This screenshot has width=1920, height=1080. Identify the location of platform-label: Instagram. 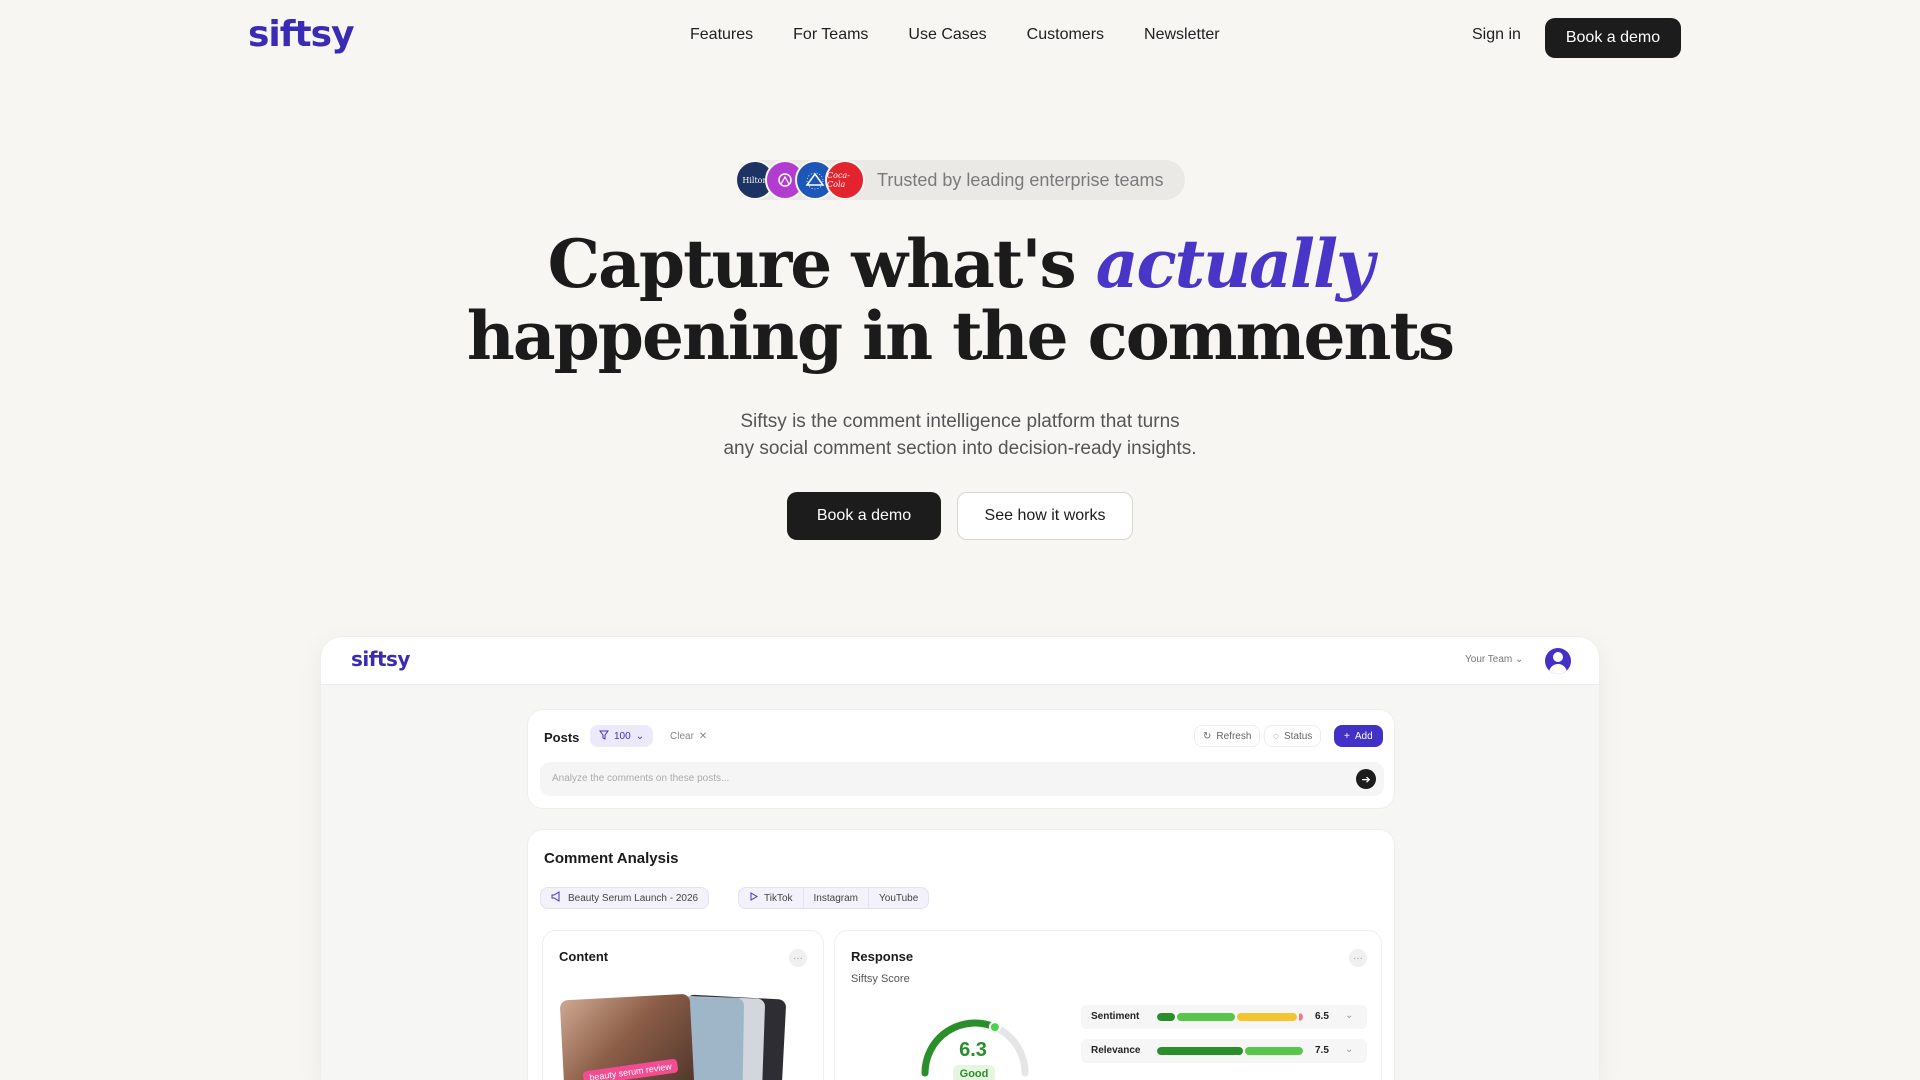
(835, 898).